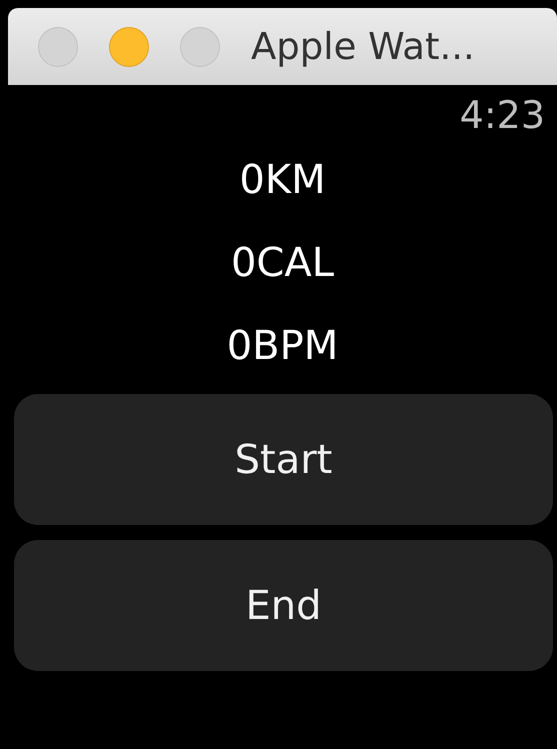 The image size is (557, 749). What do you see at coordinates (200, 46) in the screenshot?
I see `zoom-window-button` at bounding box center [200, 46].